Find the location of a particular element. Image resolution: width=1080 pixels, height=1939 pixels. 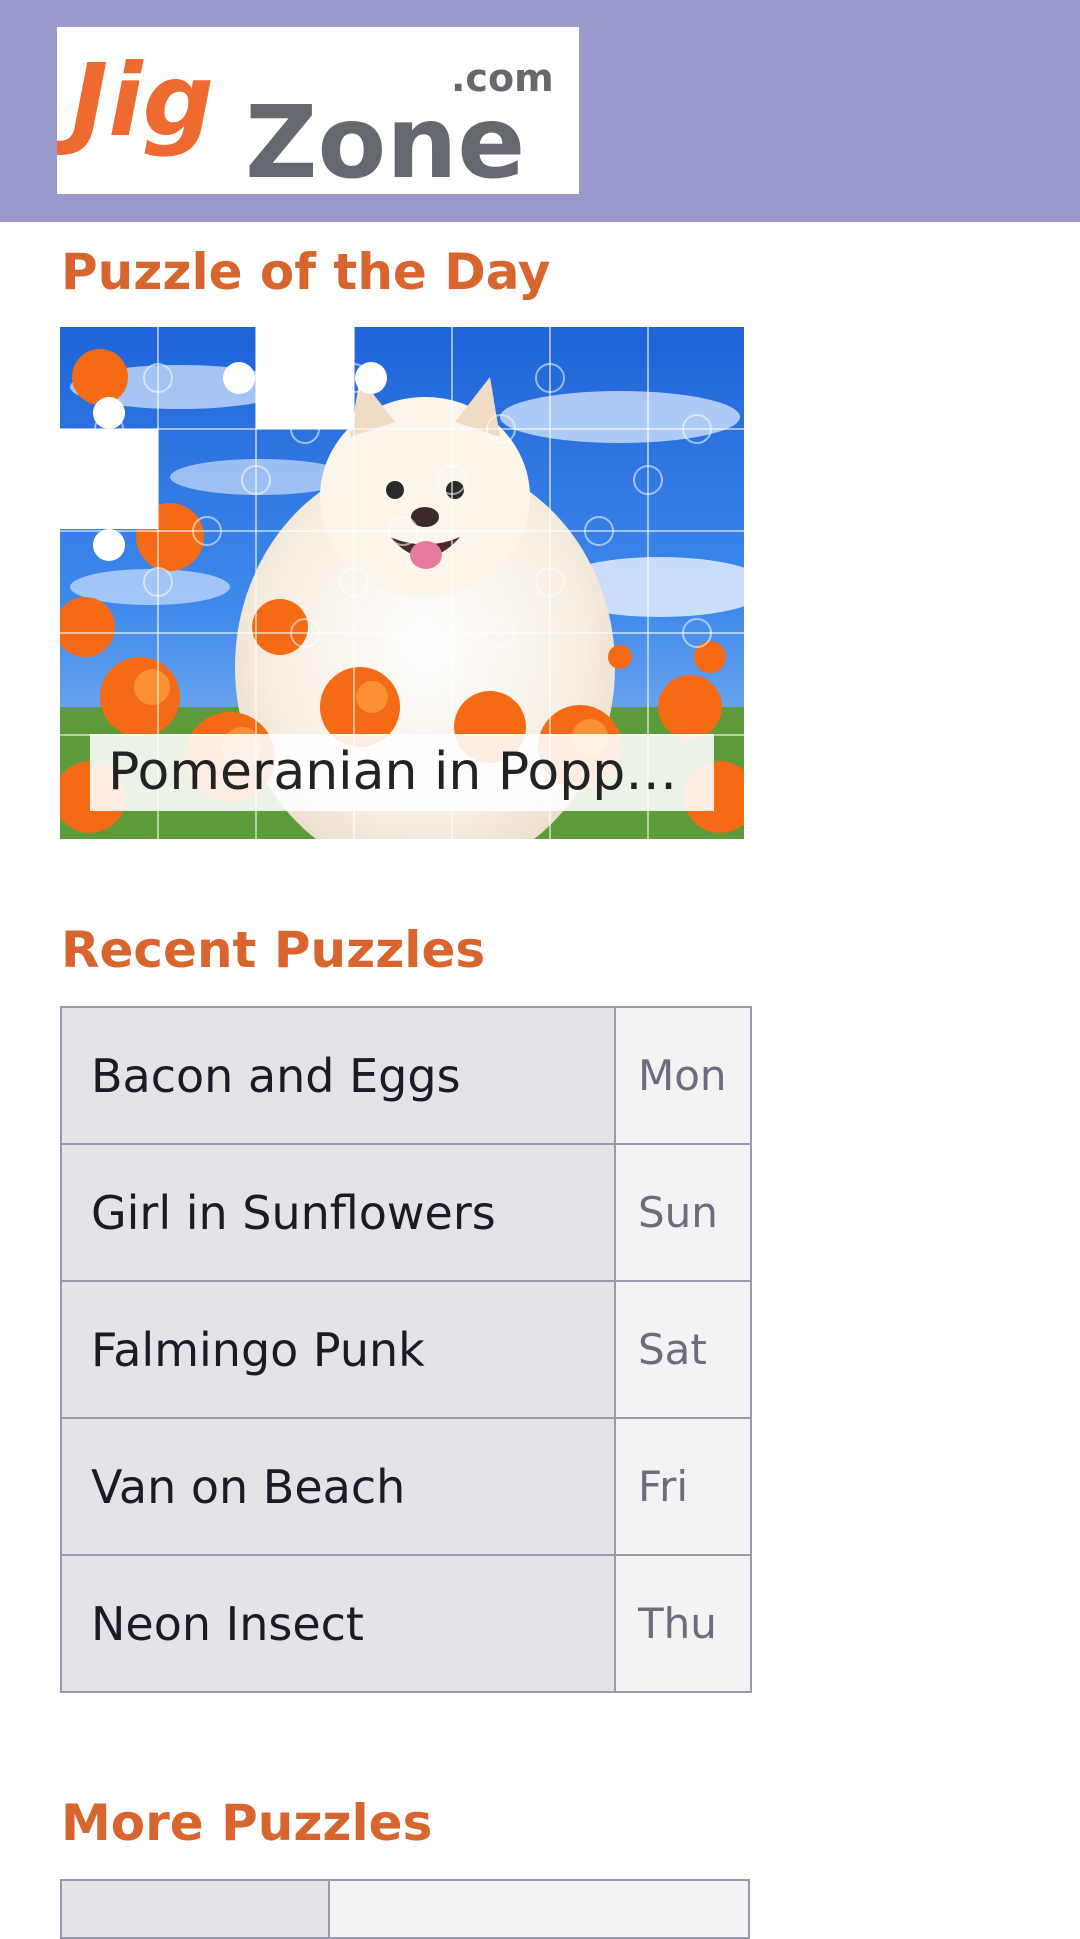

logo-text-com: .com is located at coordinates (502, 78).